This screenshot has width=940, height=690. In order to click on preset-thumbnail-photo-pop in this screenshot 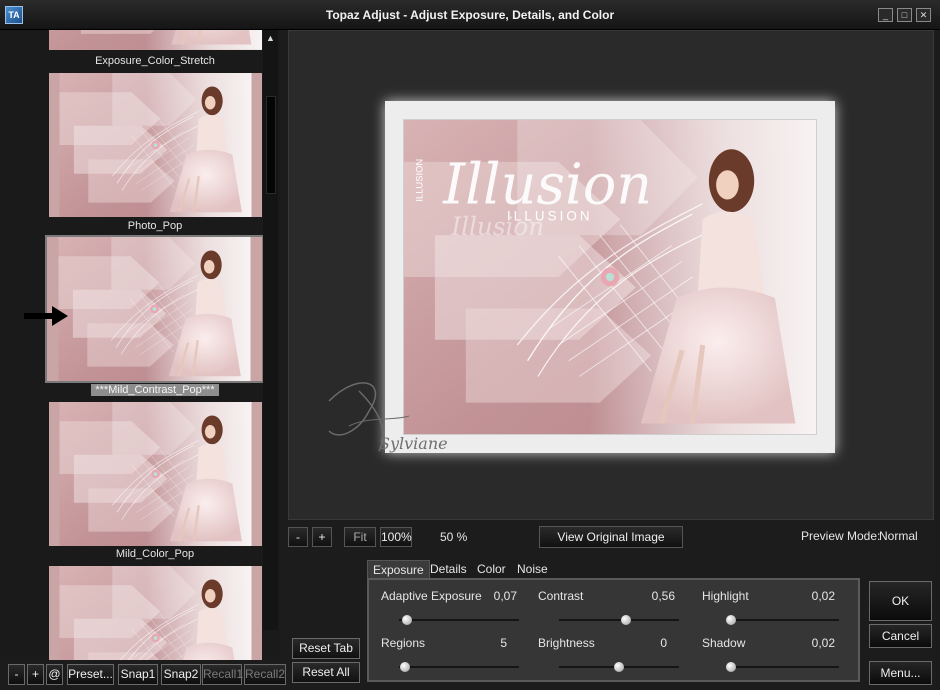, I will do `click(155, 145)`.